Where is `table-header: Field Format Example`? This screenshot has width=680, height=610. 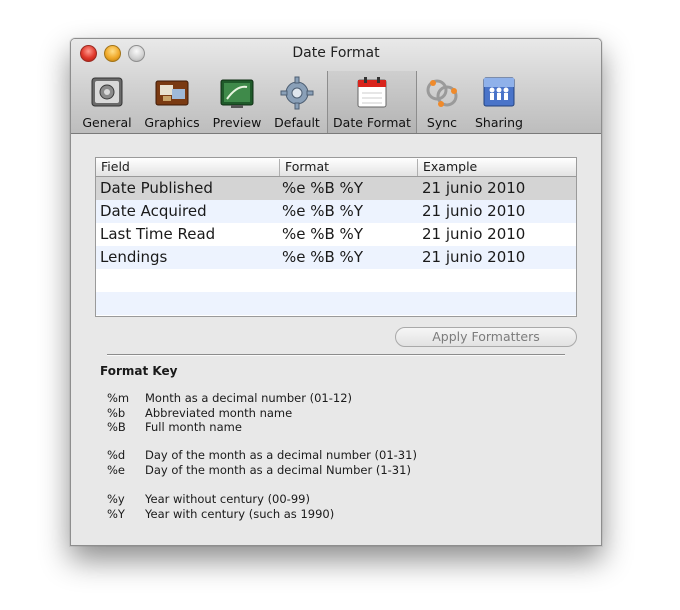
table-header: Field Format Example is located at coordinates (336, 167).